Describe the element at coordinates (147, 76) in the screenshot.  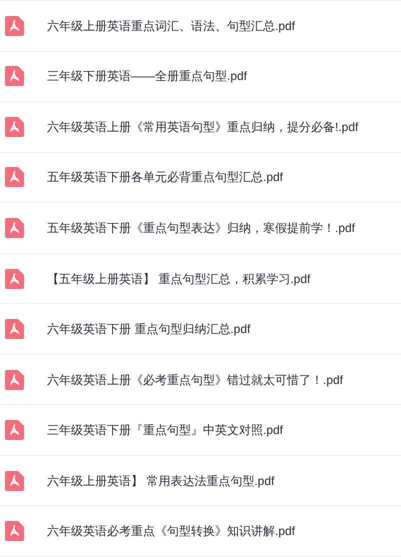
I see `file-name: 三年级下册英语——全册重点句型.pdf` at that location.